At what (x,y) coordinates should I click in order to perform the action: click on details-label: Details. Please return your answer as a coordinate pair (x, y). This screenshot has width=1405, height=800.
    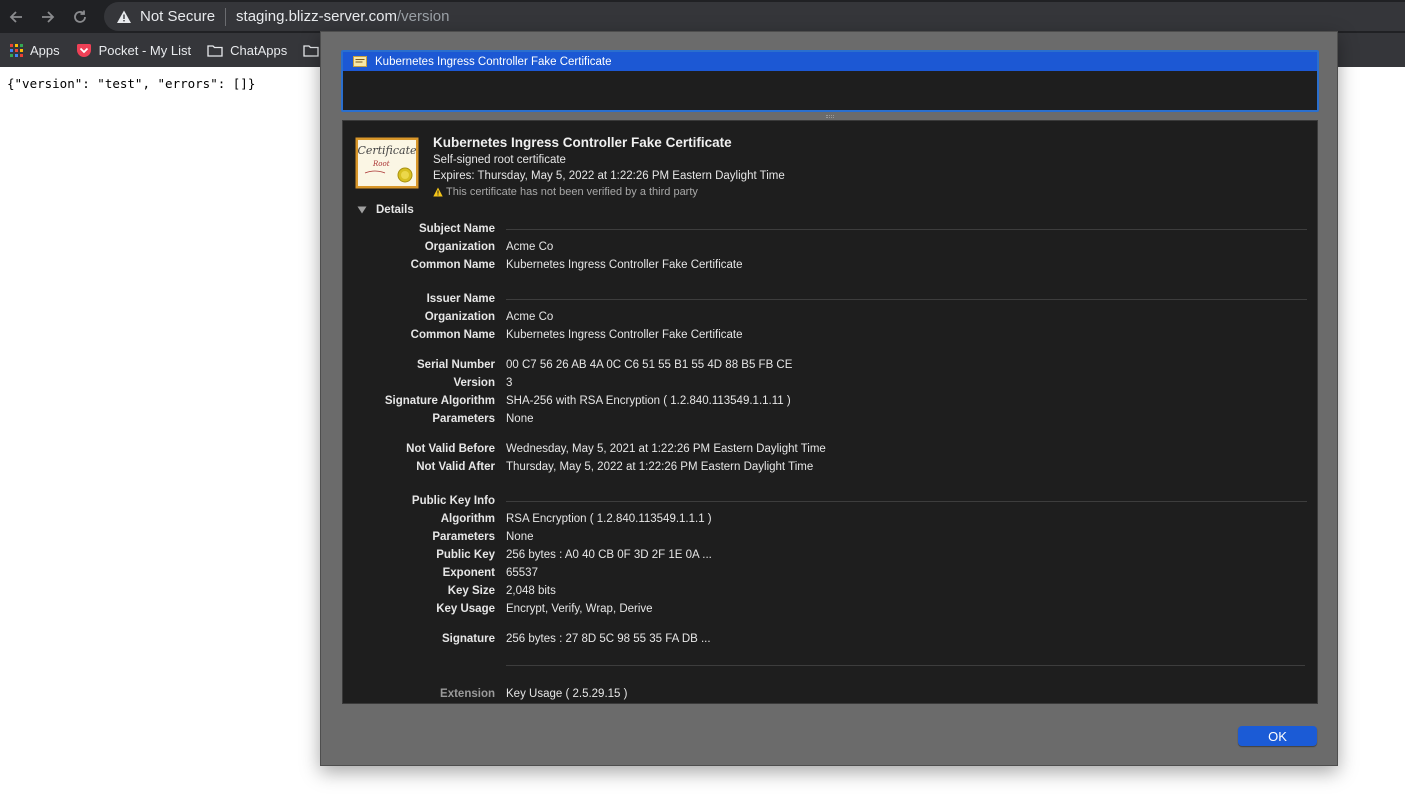
    Looking at the image, I should click on (395, 210).